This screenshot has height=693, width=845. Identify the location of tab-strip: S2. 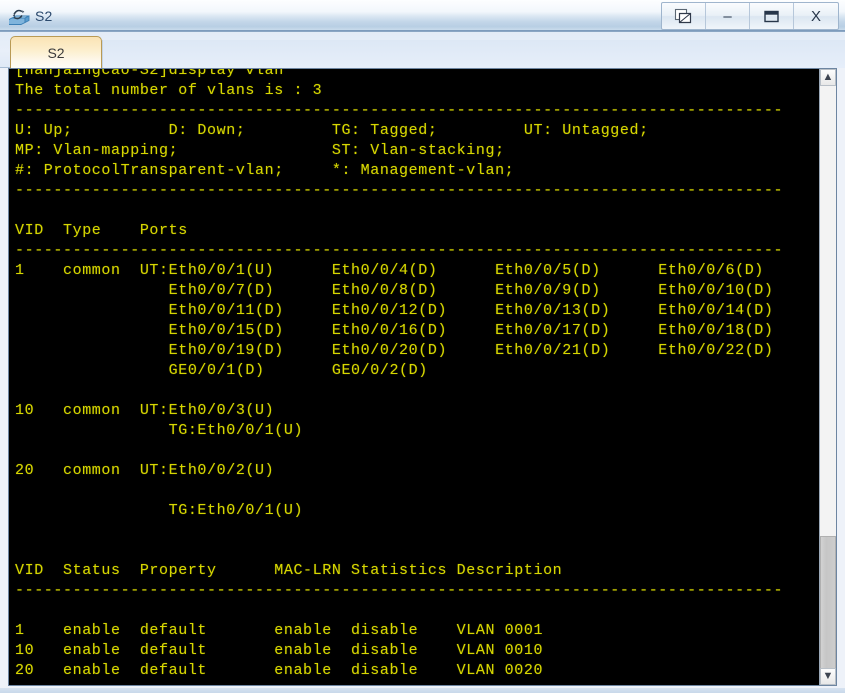
(422, 50).